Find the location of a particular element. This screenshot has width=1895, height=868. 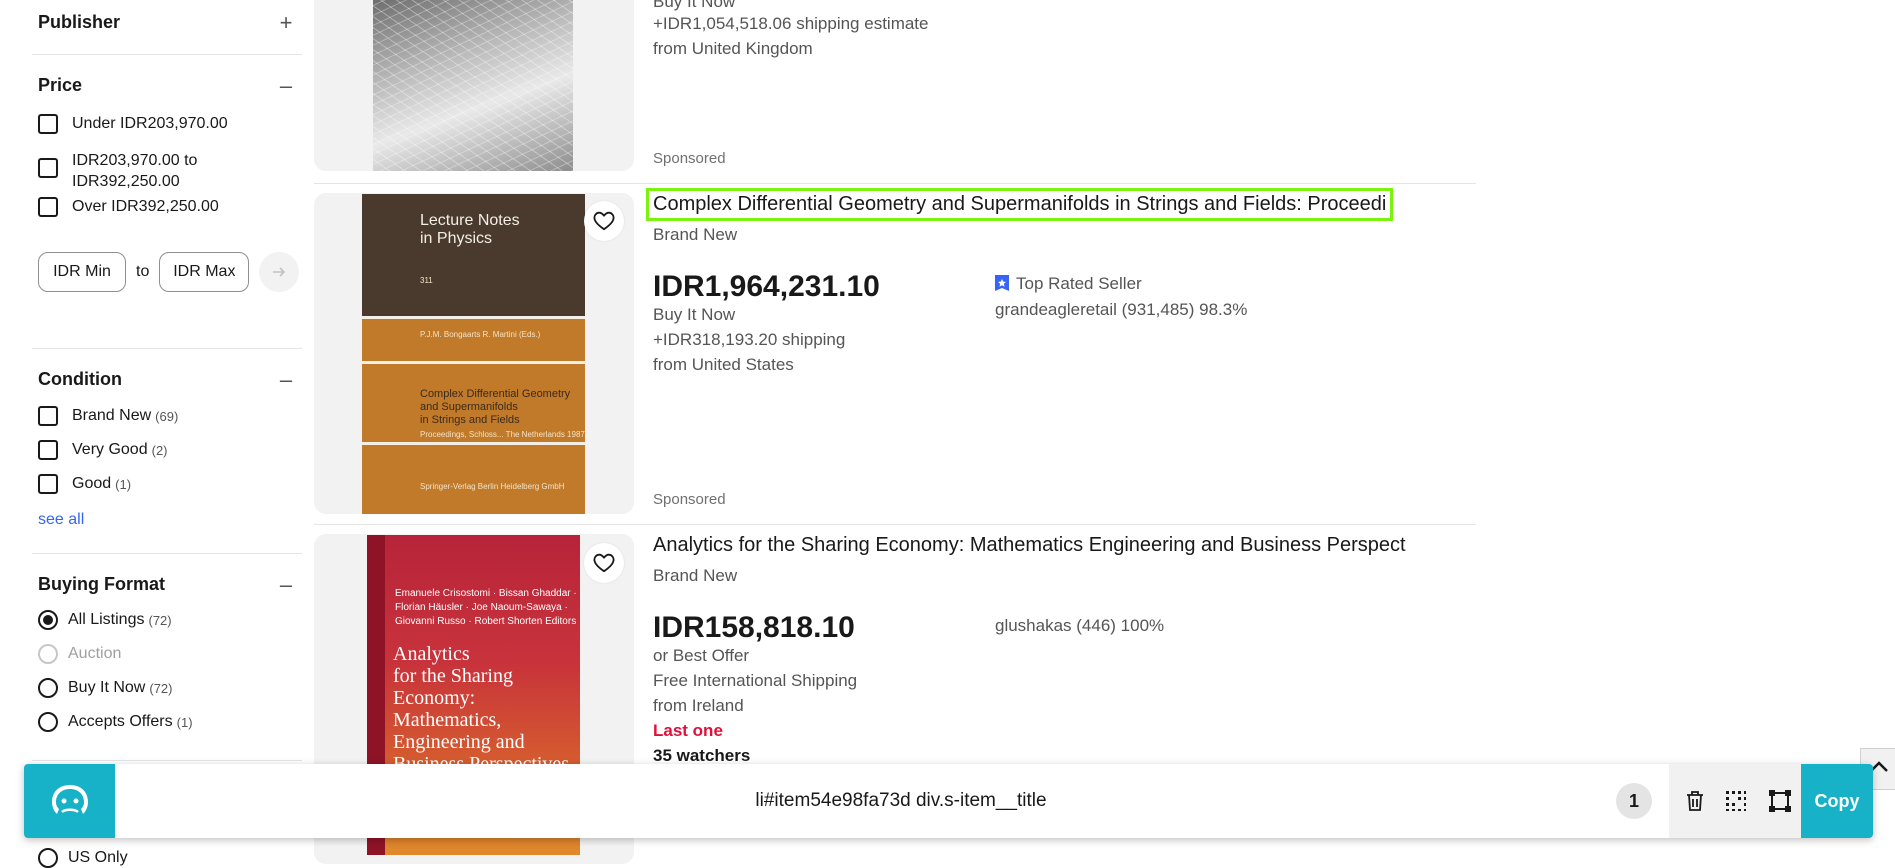

condition-option-very-good: Very Good (2) is located at coordinates (103, 450).